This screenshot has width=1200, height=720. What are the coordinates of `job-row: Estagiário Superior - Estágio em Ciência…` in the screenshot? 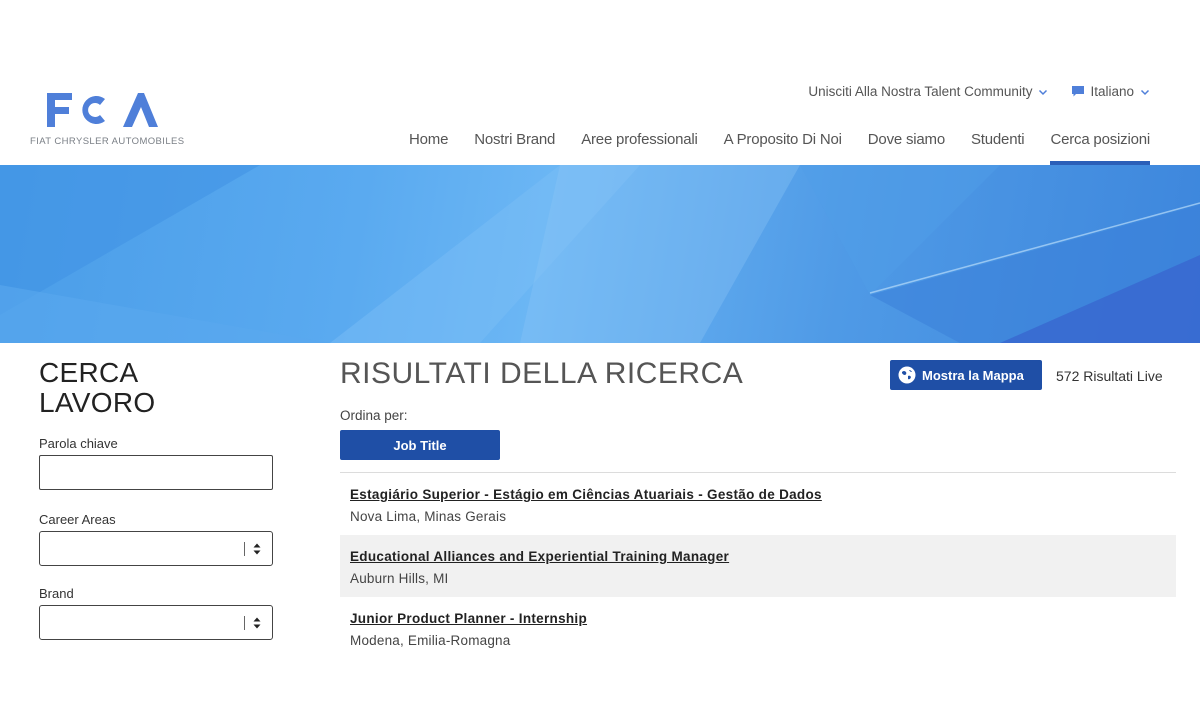 It's located at (758, 504).